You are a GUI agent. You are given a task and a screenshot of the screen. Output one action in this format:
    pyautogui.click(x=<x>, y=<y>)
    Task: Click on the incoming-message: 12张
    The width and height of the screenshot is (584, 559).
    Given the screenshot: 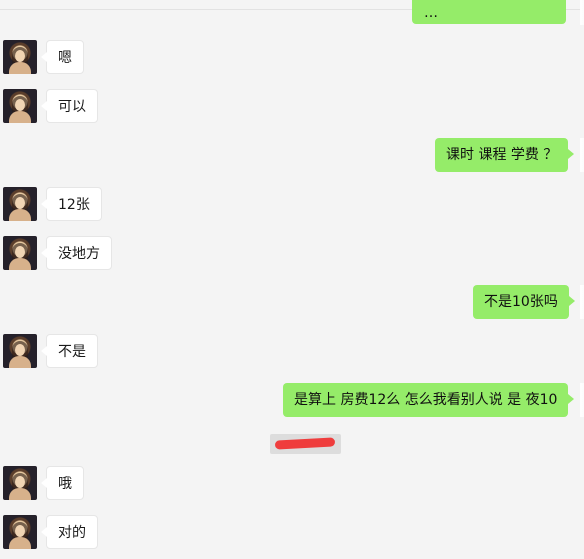 What is the action you would take?
    pyautogui.click(x=71, y=204)
    